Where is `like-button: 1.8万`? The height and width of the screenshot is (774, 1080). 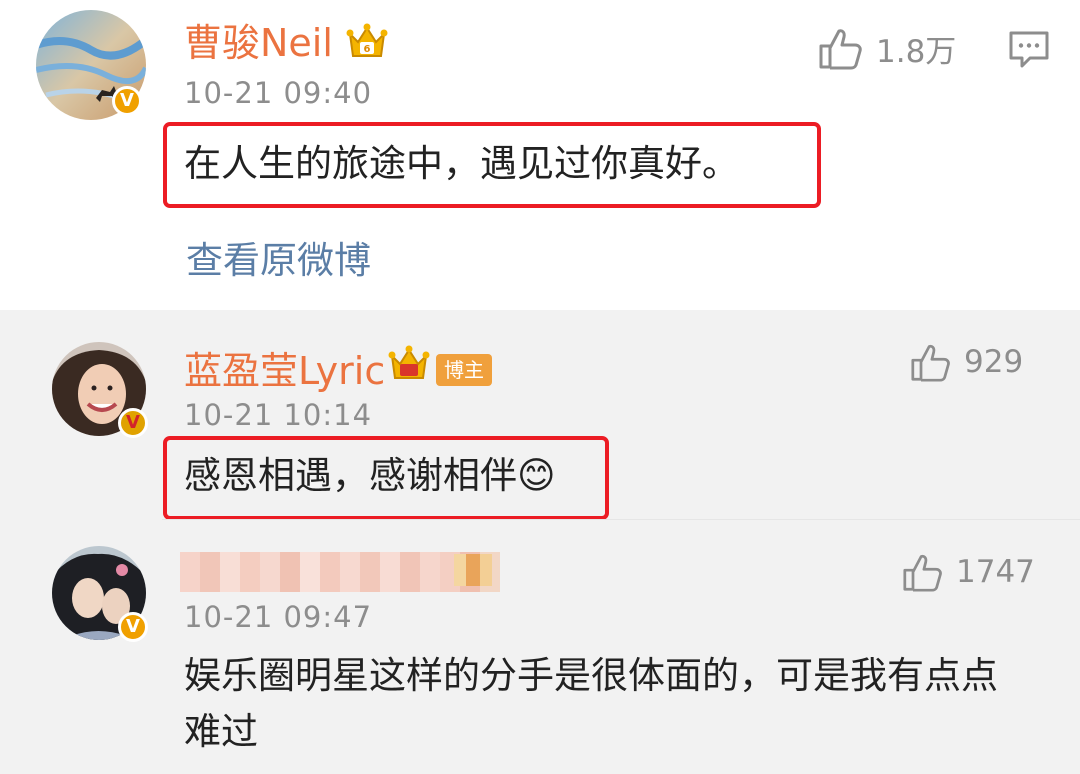
like-button: 1.8万 is located at coordinates (887, 48).